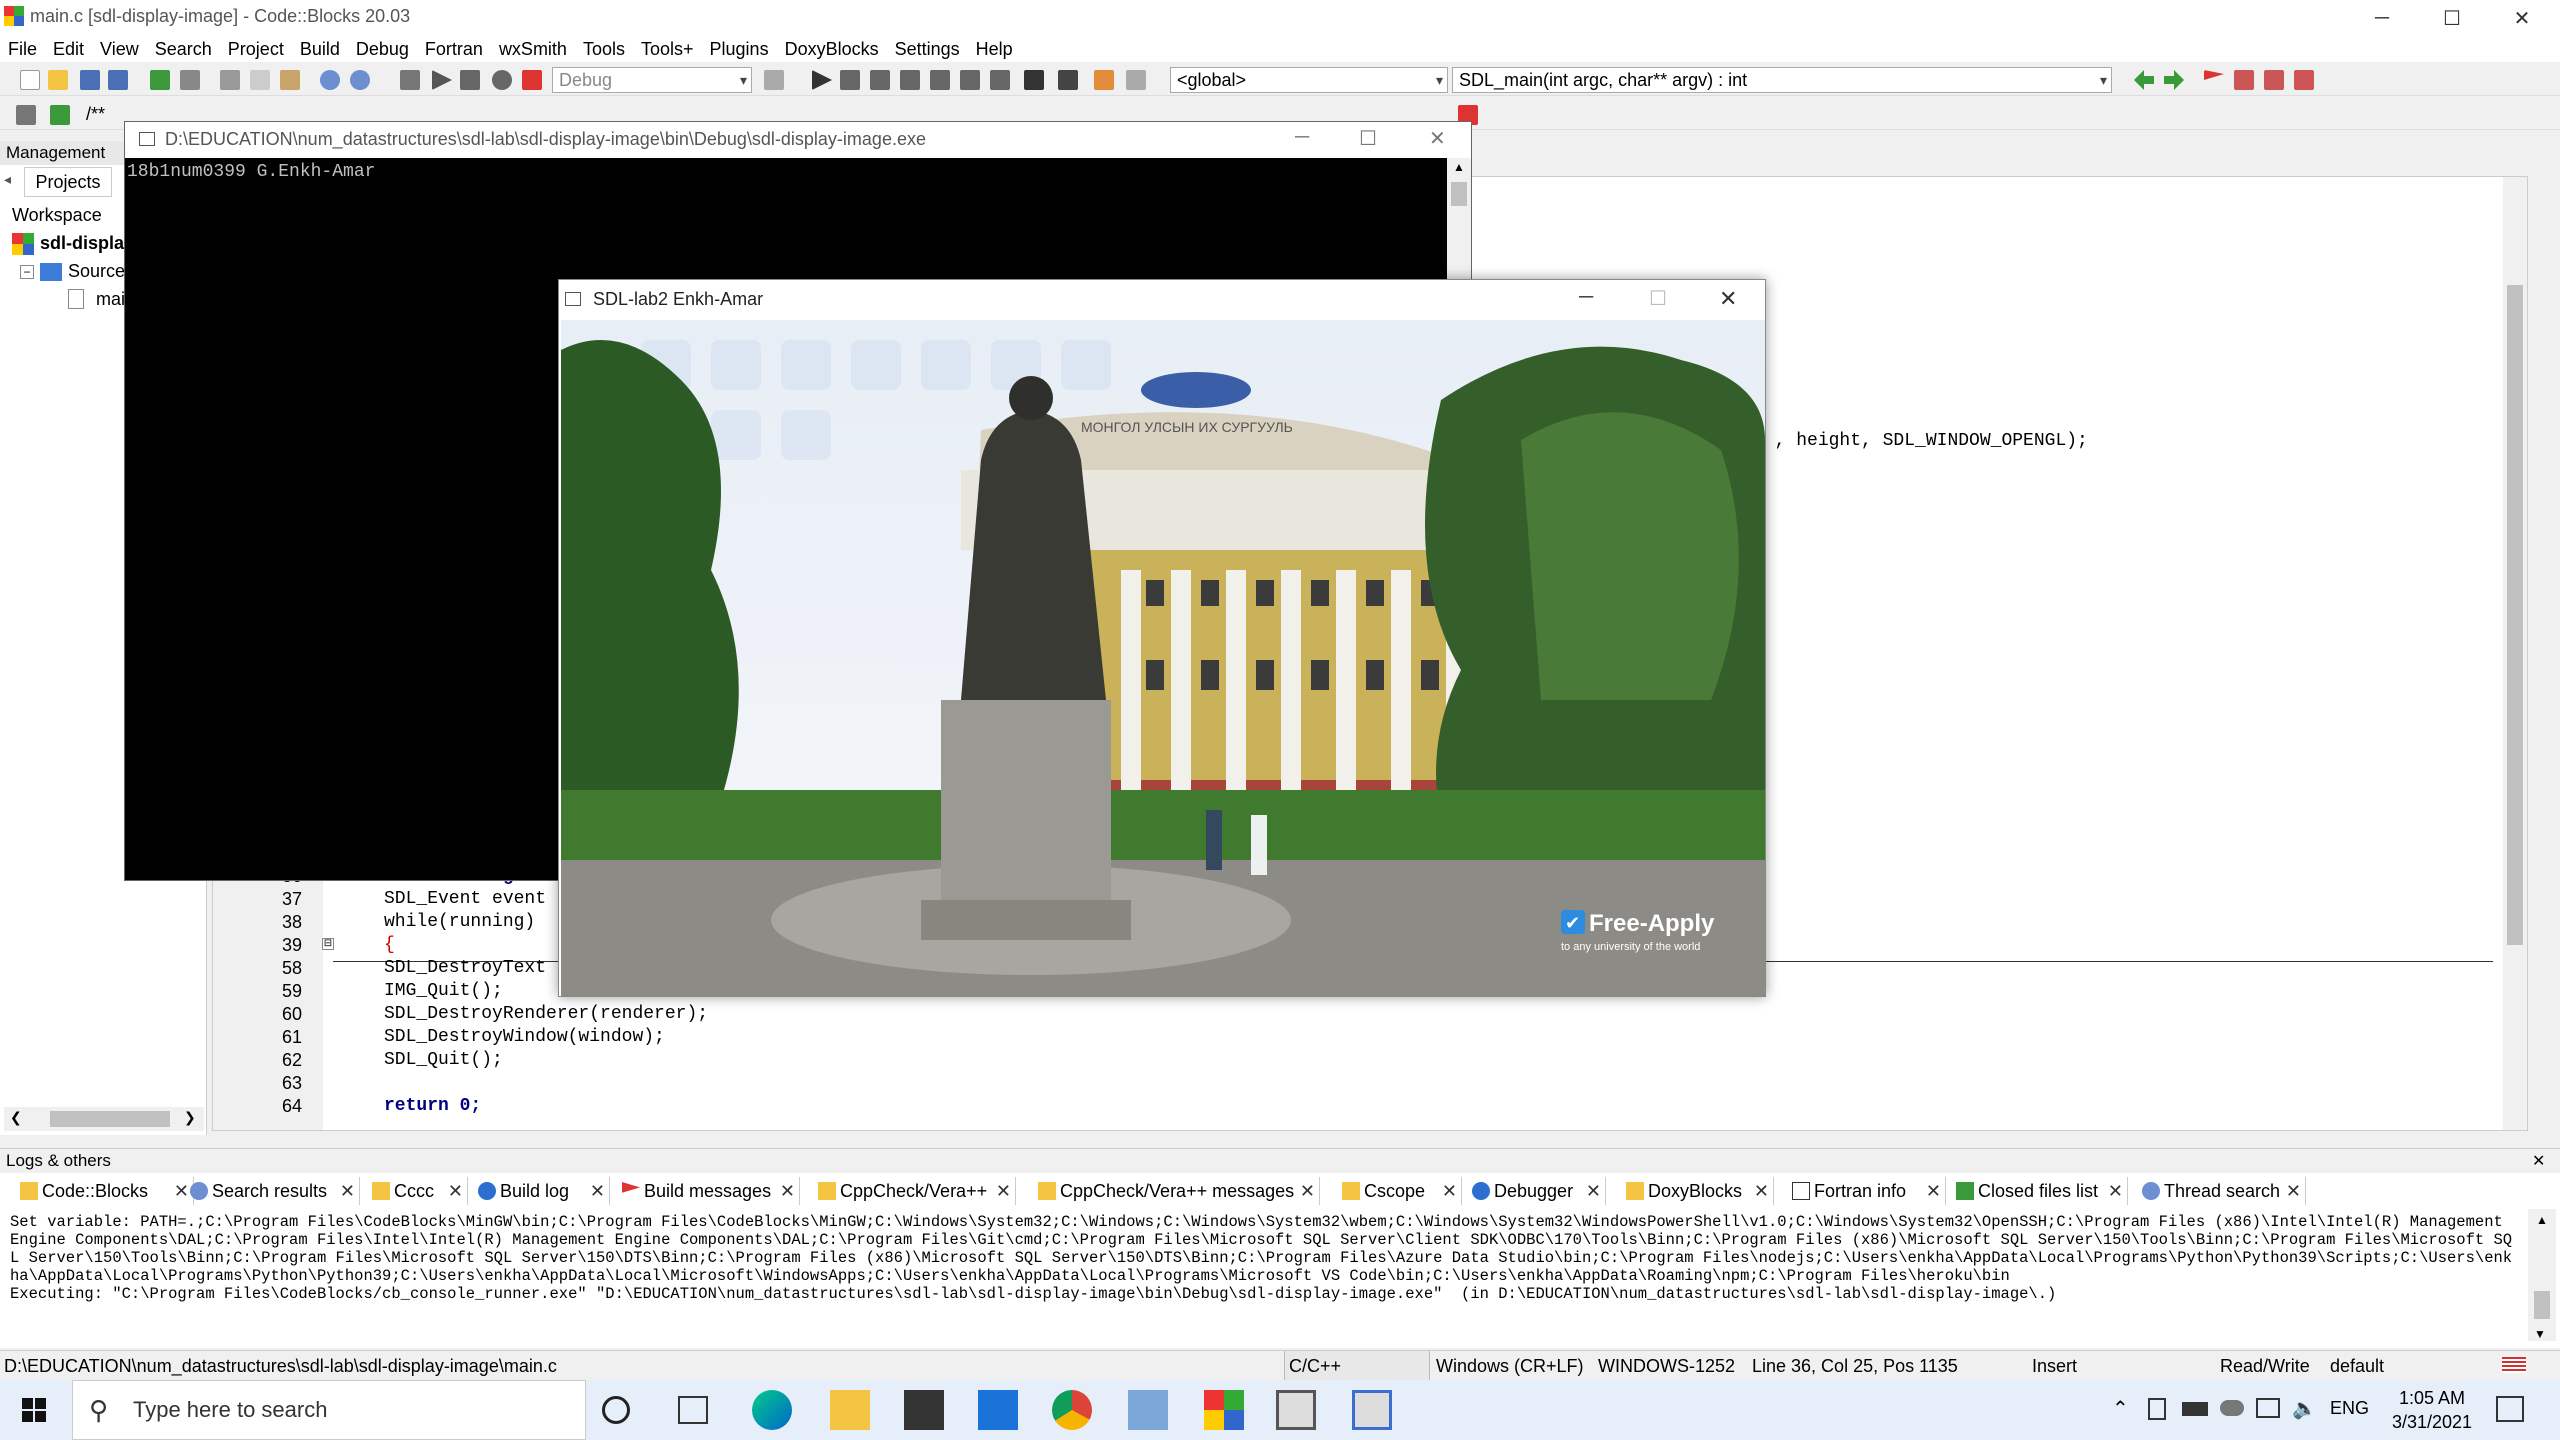 This screenshot has width=2560, height=1440. Describe the element at coordinates (2157, 1409) in the screenshot. I see `meet-now-icon` at that location.